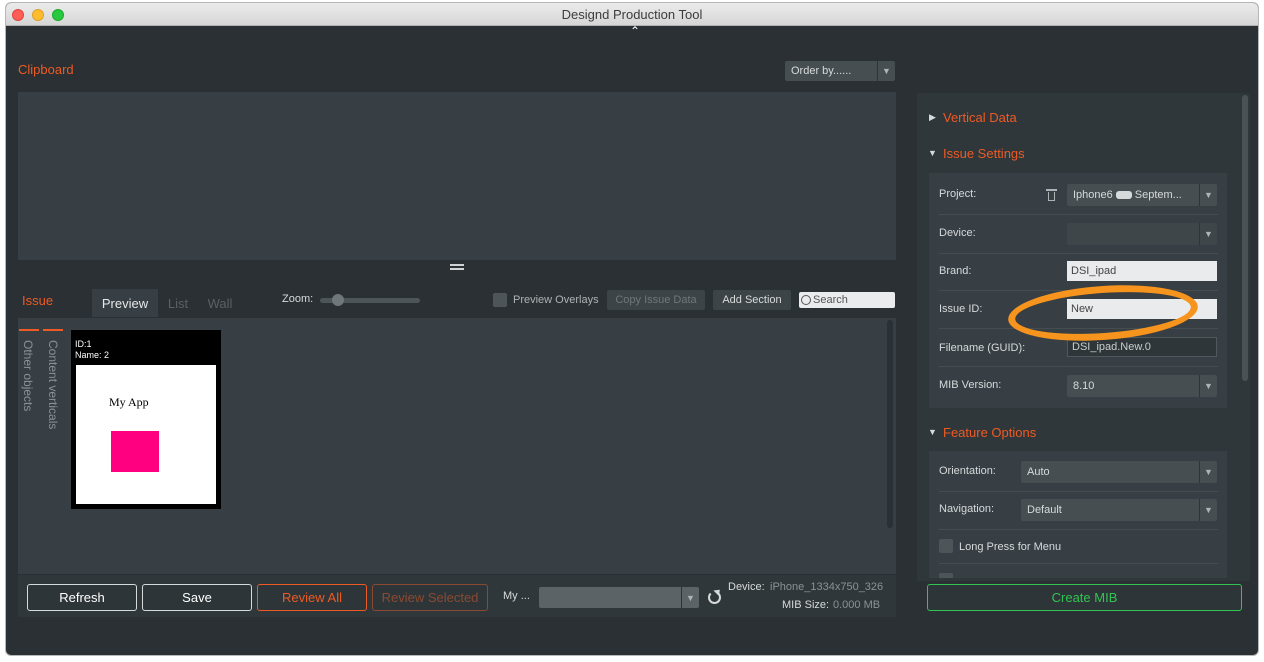 This screenshot has width=1264, height=662. What do you see at coordinates (1119, 472) in the screenshot?
I see `orientation-dropdown: Auto ▼` at bounding box center [1119, 472].